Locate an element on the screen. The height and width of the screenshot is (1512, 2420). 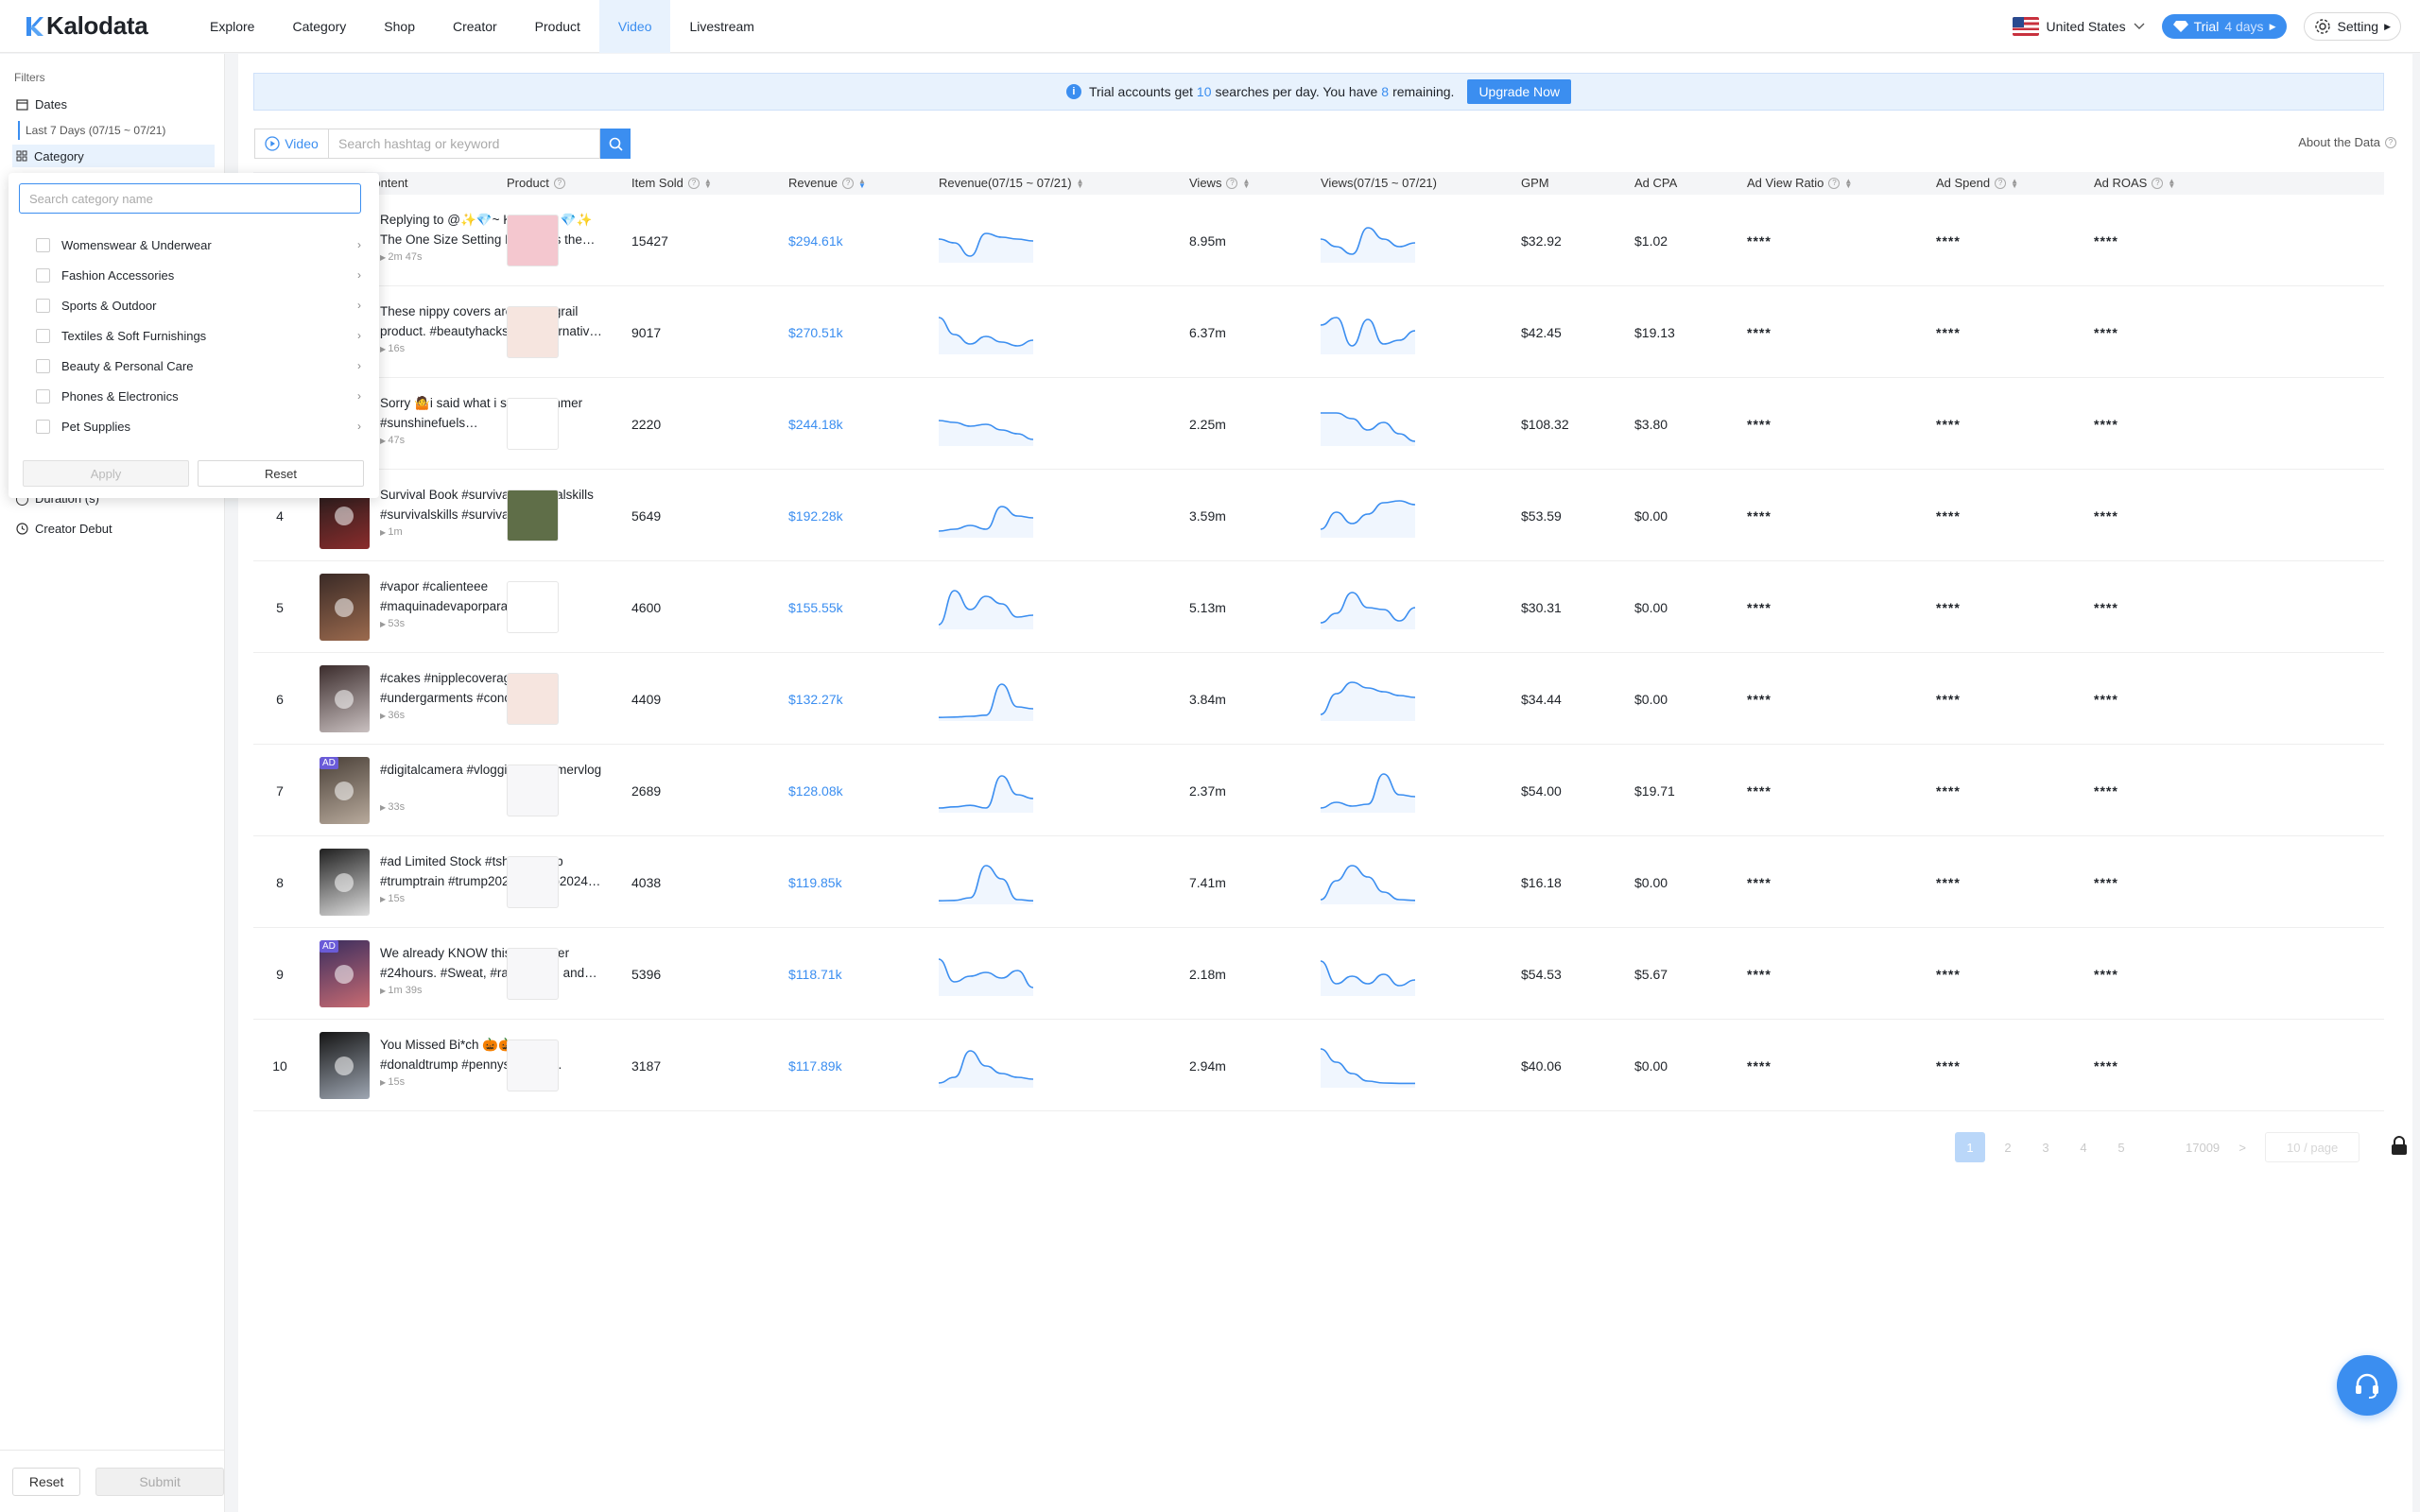
nav-item-livestream: Livestream is located at coordinates (721, 26).